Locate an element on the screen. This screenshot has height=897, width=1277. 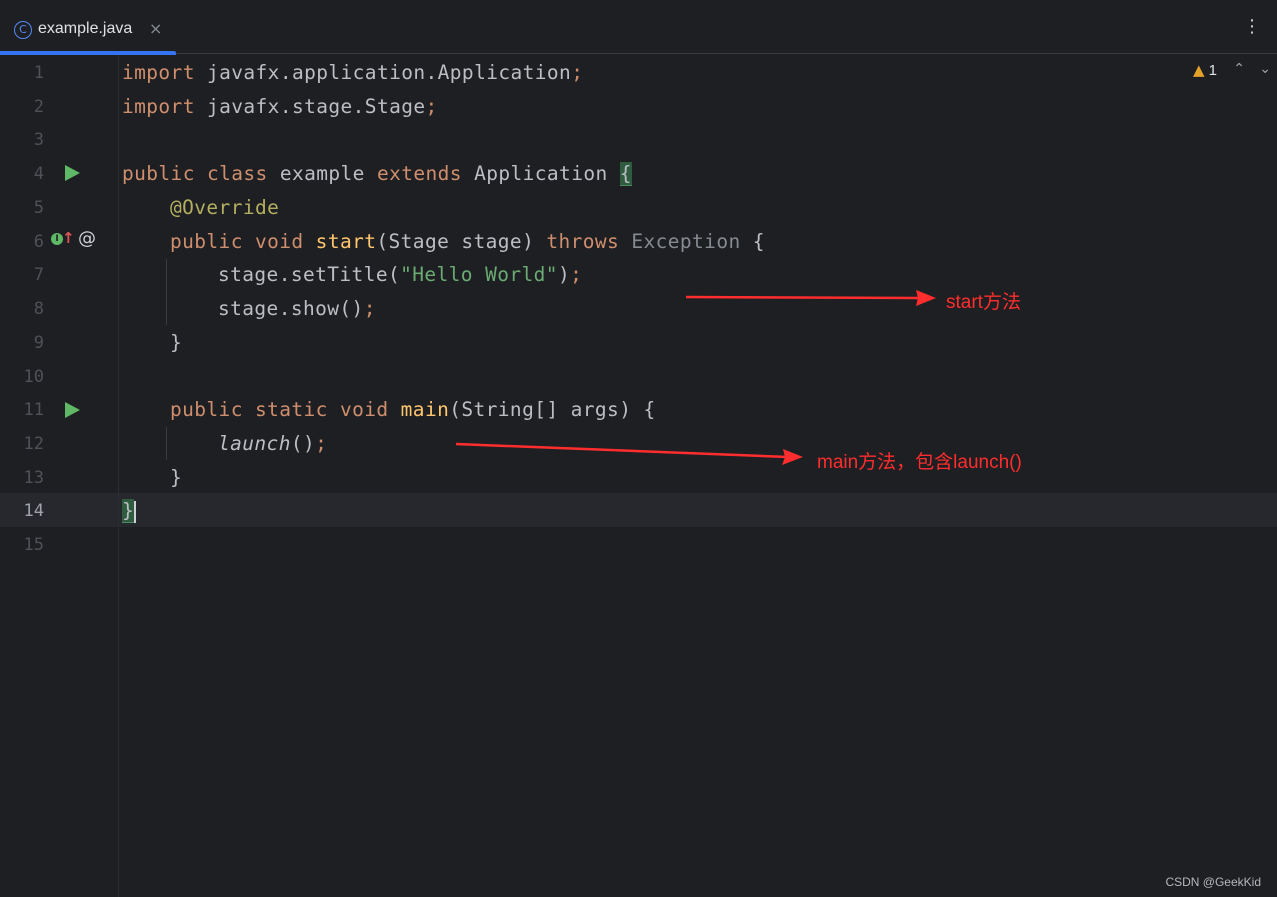
code-line-14: } is located at coordinates (129, 511).